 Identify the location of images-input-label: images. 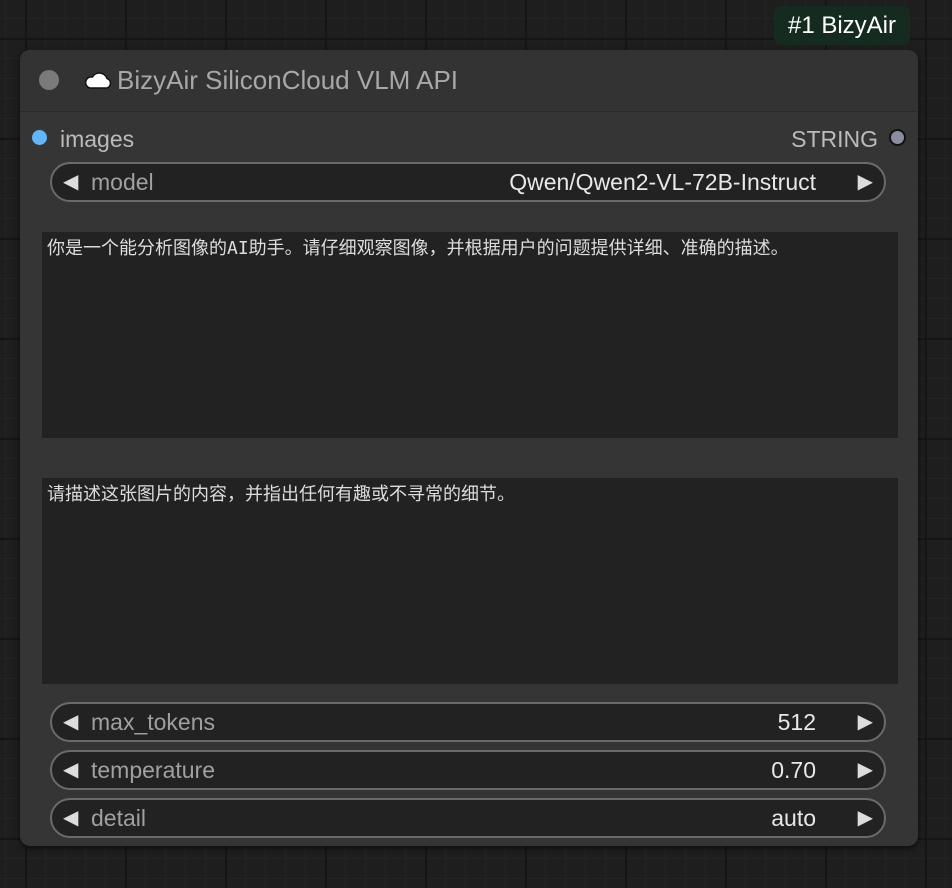
(97, 139).